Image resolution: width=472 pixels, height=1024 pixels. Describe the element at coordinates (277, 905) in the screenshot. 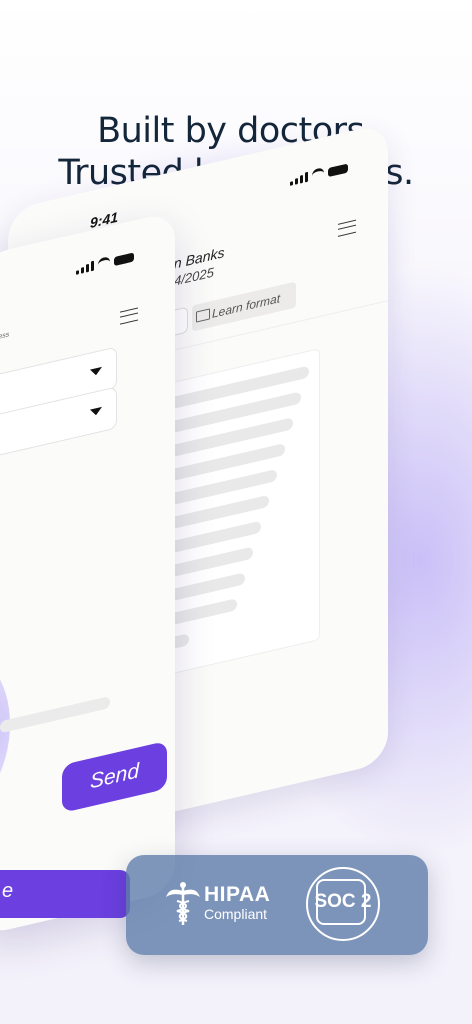

I see `compliance-badge: HIPAA Compliant SOC 2` at that location.